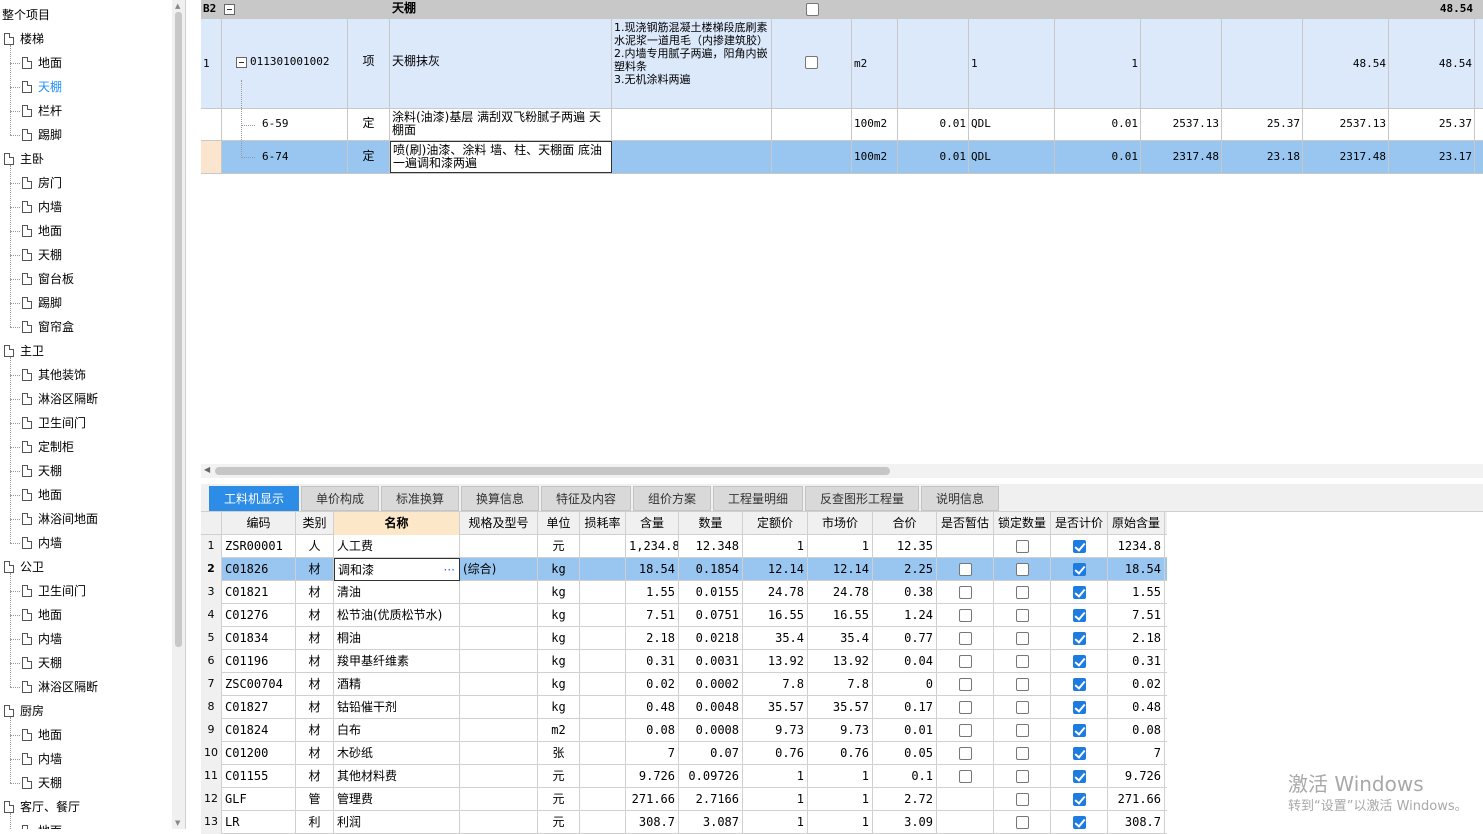 The image size is (1483, 834). What do you see at coordinates (207, 469) in the screenshot?
I see `scroll-left-icon: ◀` at bounding box center [207, 469].